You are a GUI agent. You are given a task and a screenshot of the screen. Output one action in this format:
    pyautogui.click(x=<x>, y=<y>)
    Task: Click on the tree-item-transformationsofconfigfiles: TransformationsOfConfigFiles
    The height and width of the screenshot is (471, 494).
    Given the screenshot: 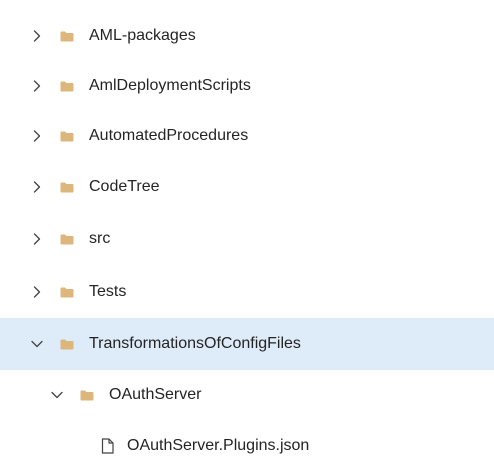 What is the action you would take?
    pyautogui.click(x=247, y=344)
    